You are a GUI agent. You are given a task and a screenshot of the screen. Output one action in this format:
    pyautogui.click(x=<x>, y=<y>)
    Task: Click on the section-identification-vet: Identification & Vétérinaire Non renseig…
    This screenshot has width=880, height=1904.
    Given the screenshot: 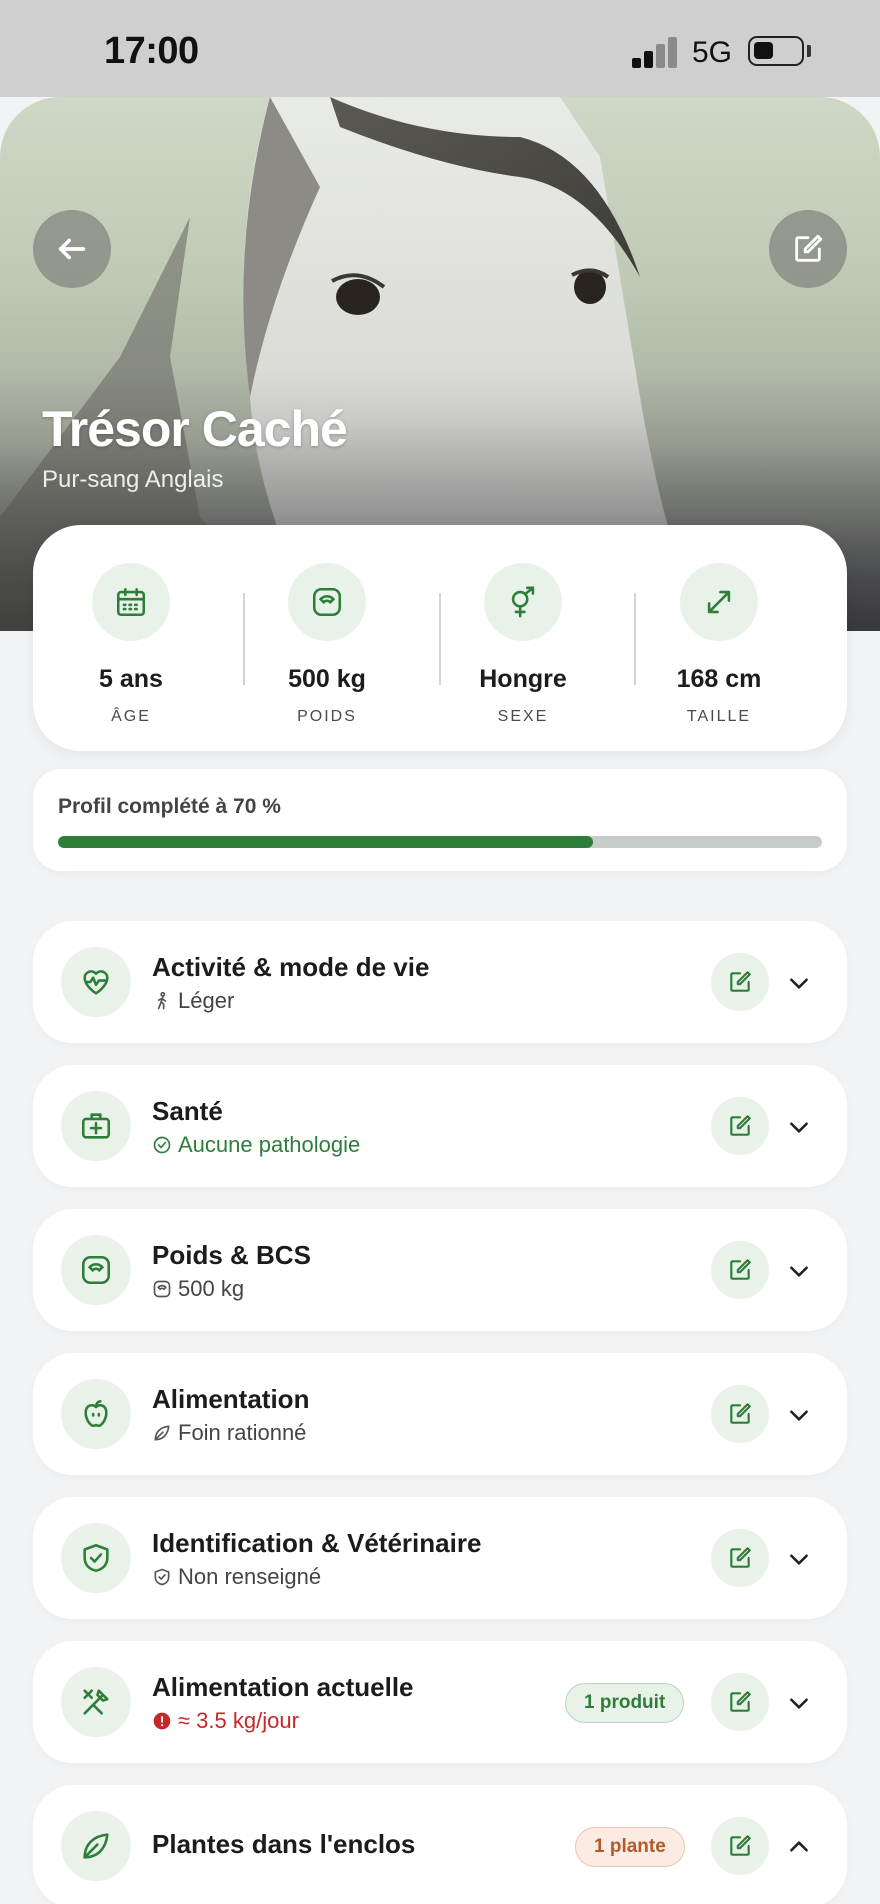 What is the action you would take?
    pyautogui.click(x=440, y=1558)
    